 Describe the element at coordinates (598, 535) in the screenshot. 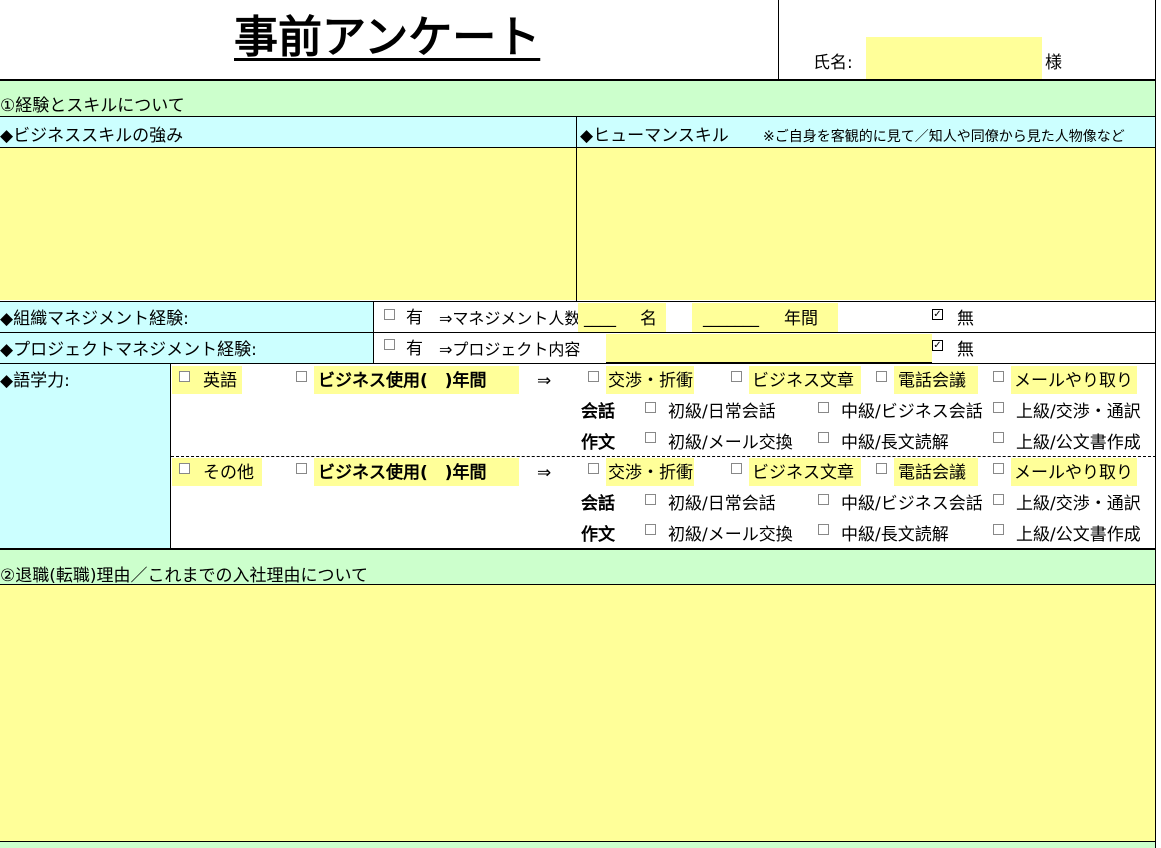

I see `other-writing-label: 作文` at that location.